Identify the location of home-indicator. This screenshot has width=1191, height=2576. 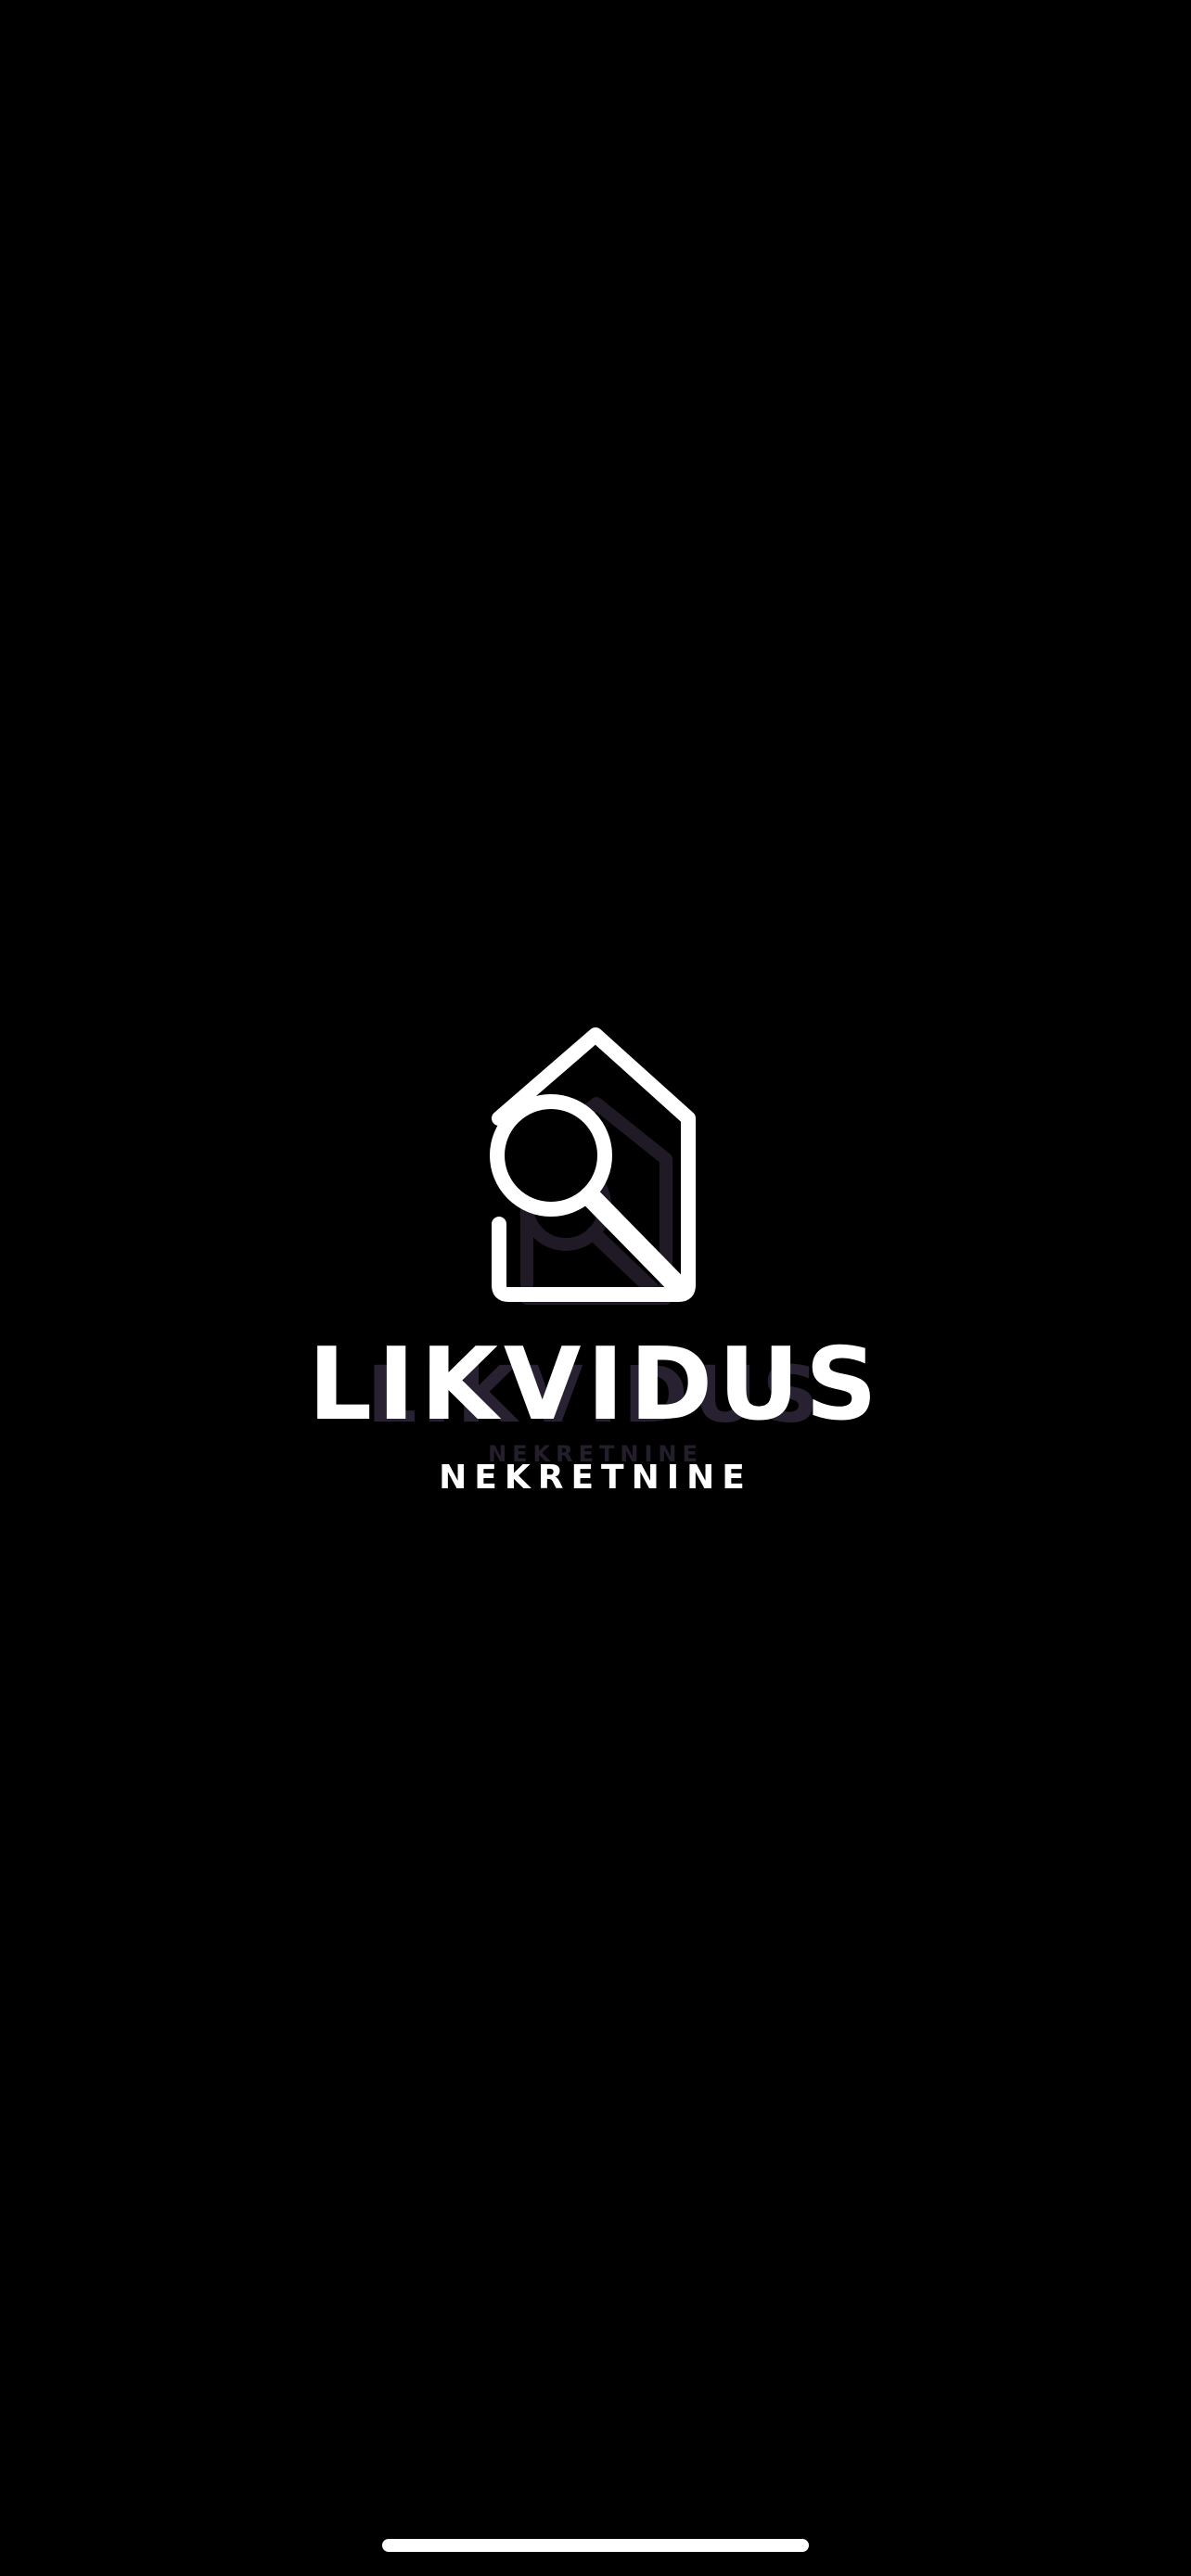
(595, 2545).